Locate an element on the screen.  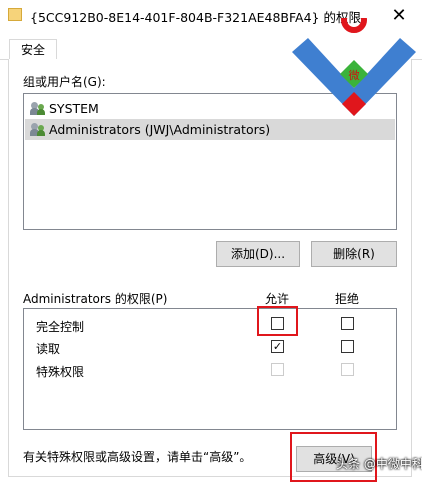
users-label: 组或用户名(G): is located at coordinates (64, 82).